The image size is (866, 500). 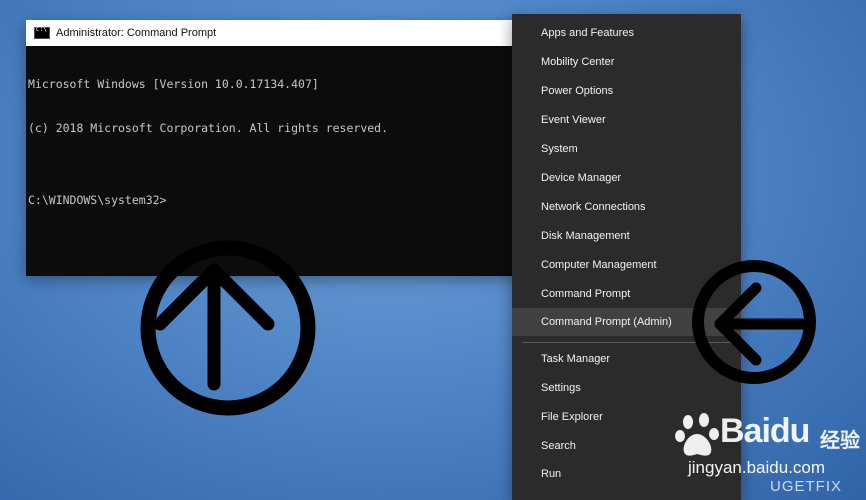 I want to click on ugetfix-watermark: UGETFIX, so click(x=806, y=486).